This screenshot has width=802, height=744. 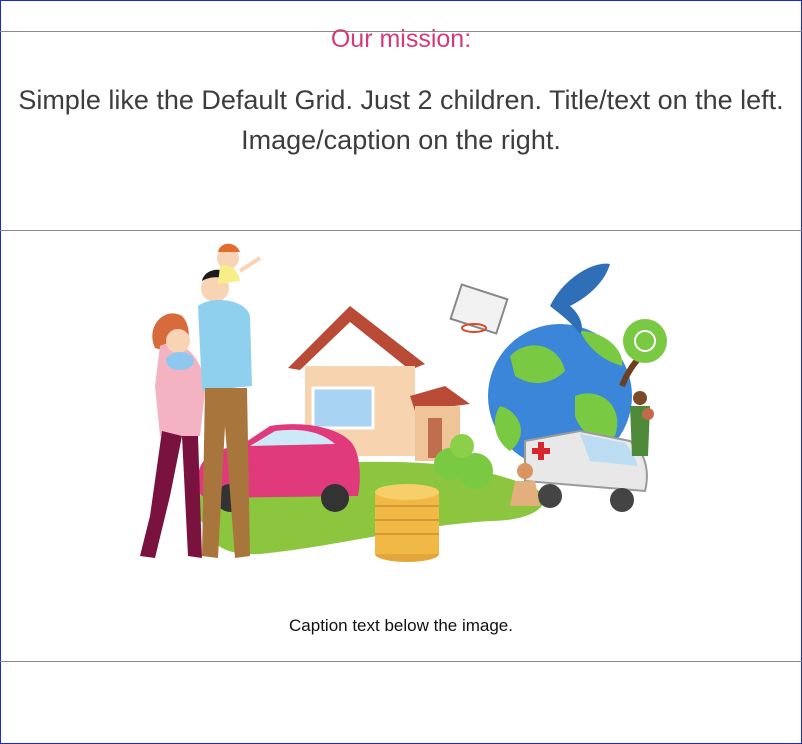 I want to click on family-icon, so click(x=201, y=400).